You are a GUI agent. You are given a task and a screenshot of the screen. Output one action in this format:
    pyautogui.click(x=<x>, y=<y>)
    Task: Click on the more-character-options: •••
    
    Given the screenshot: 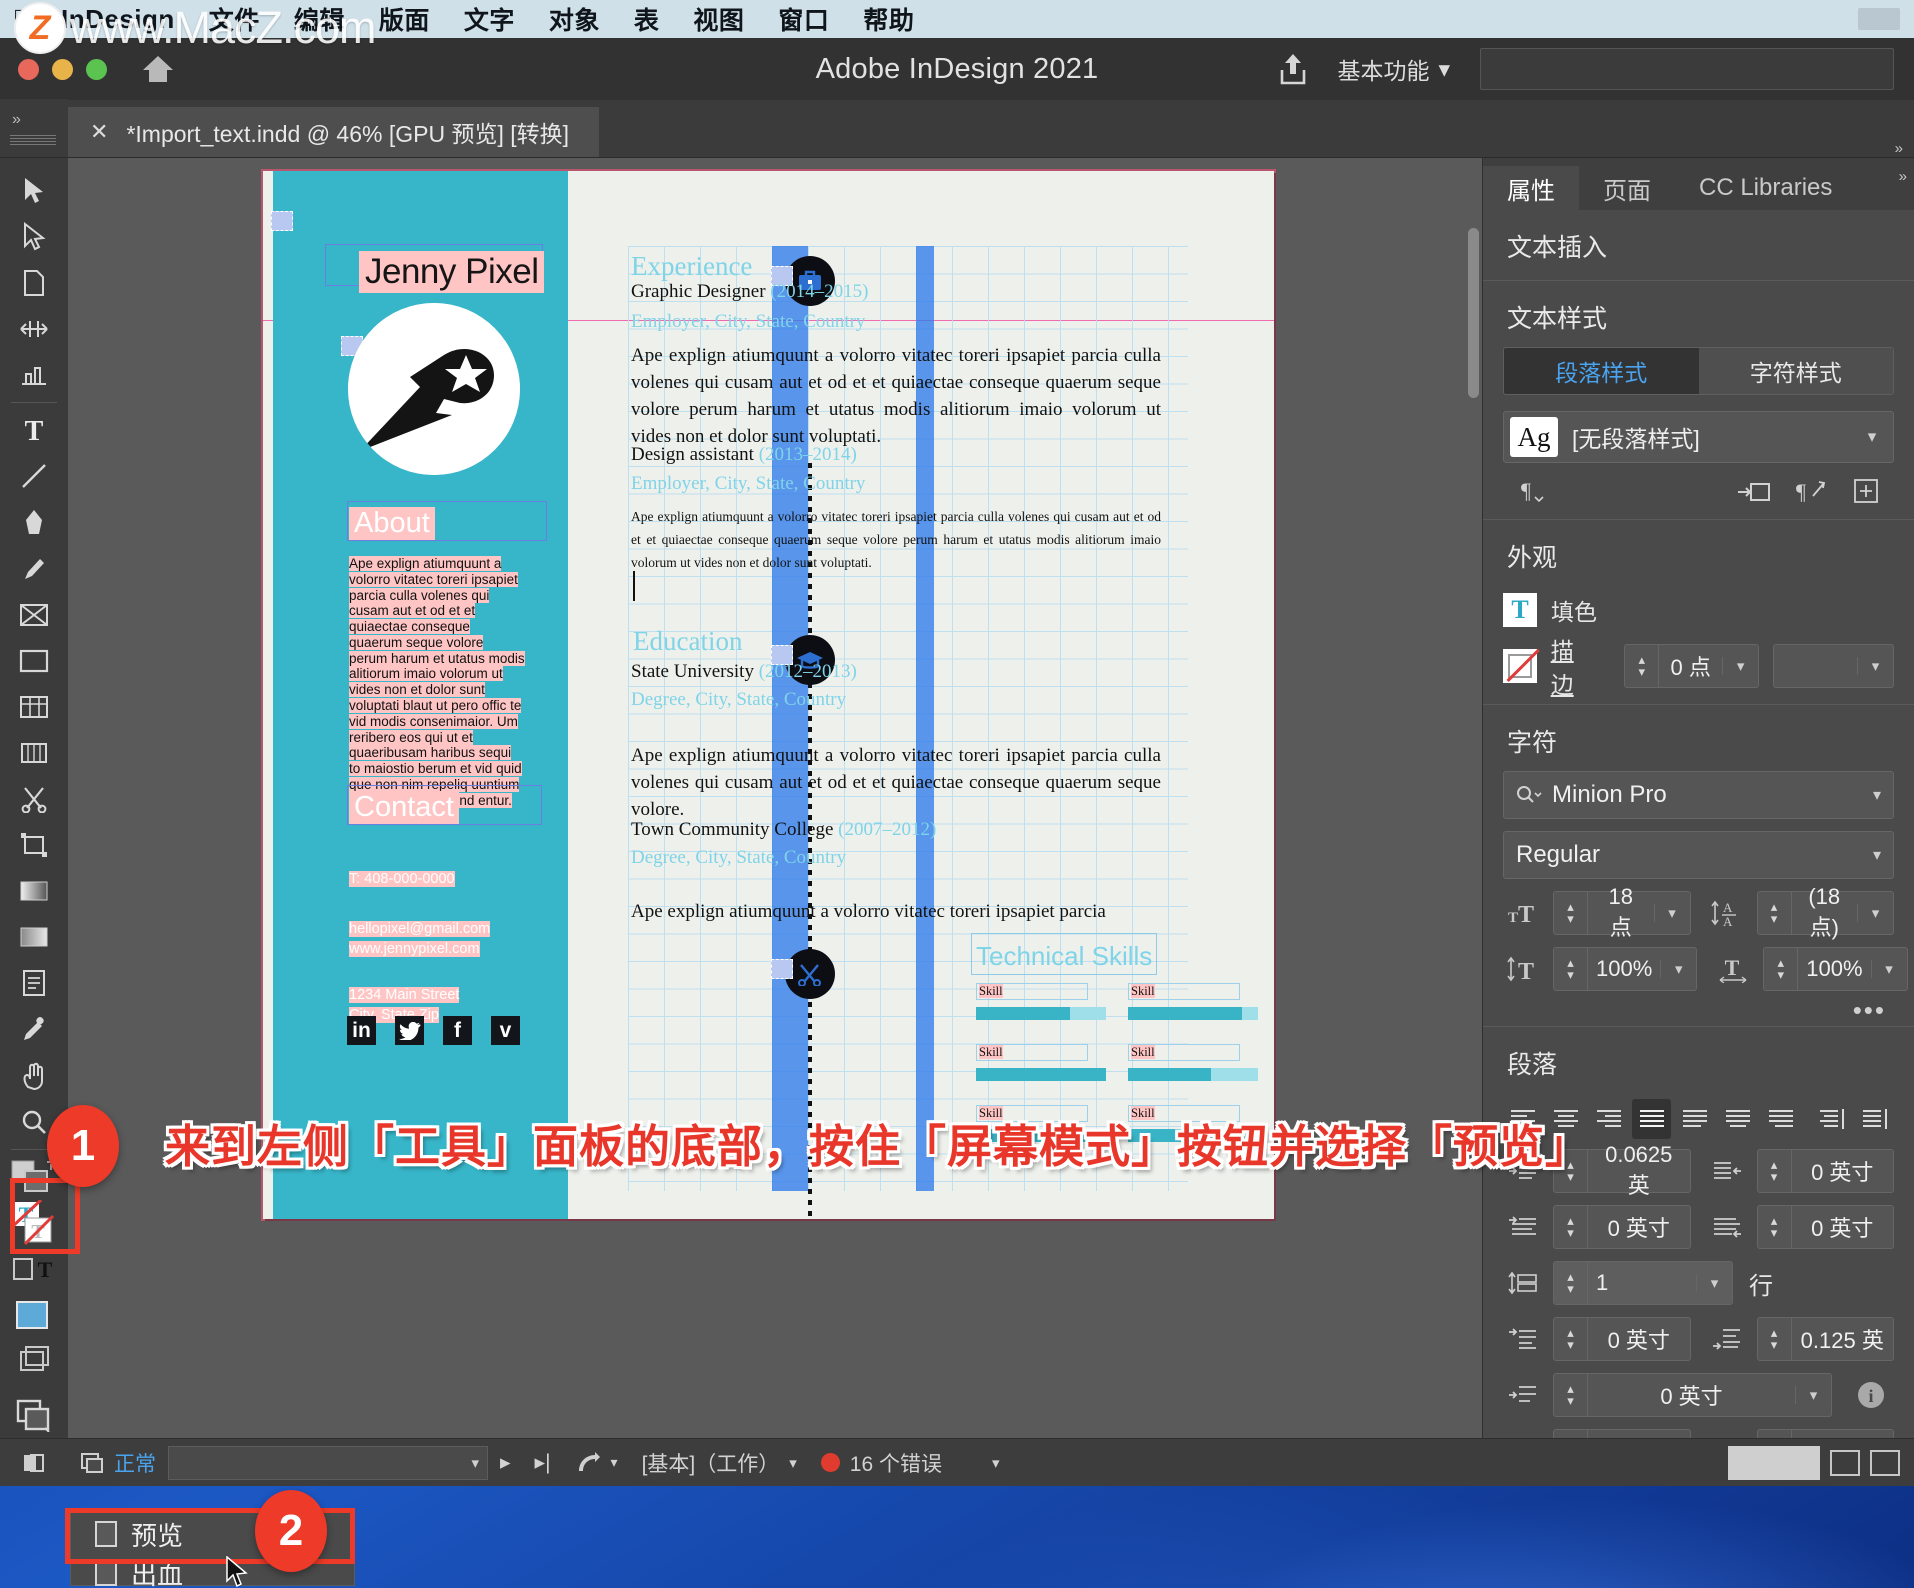 What is the action you would take?
    pyautogui.click(x=1698, y=1008)
    